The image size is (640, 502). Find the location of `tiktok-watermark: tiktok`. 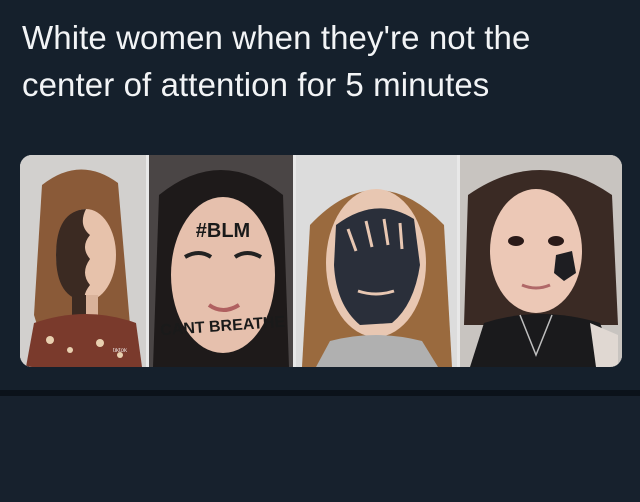

tiktok-watermark: tiktok is located at coordinates (120, 351).